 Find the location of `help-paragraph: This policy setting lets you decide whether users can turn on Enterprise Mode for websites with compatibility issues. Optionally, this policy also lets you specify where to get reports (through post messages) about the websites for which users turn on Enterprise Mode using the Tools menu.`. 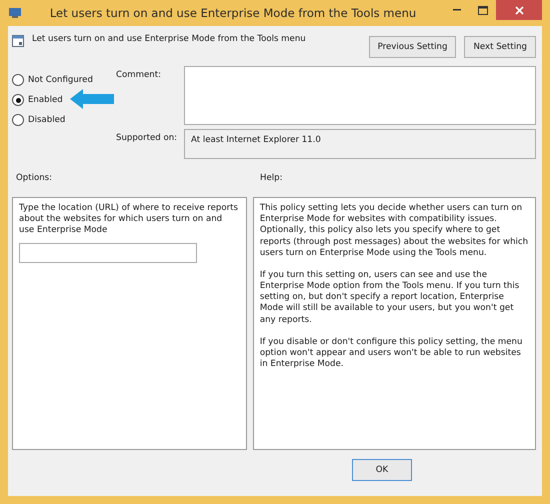

help-paragraph: This policy setting lets you decide whether users can turn on Enterprise Mode for websites with compatibility issues. Optionally, this policy also lets you specify where to get reports (through post messages) about the websites for which users turn on Enterprise Mode using the Tools menu. is located at coordinates (394, 231).